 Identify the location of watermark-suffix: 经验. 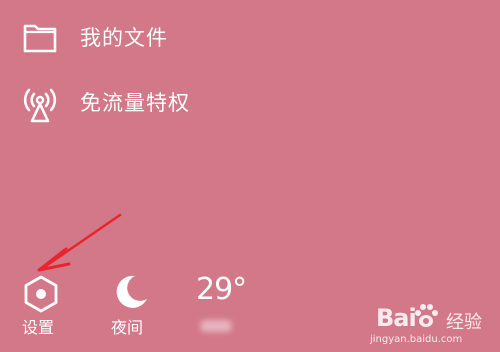
(464, 322).